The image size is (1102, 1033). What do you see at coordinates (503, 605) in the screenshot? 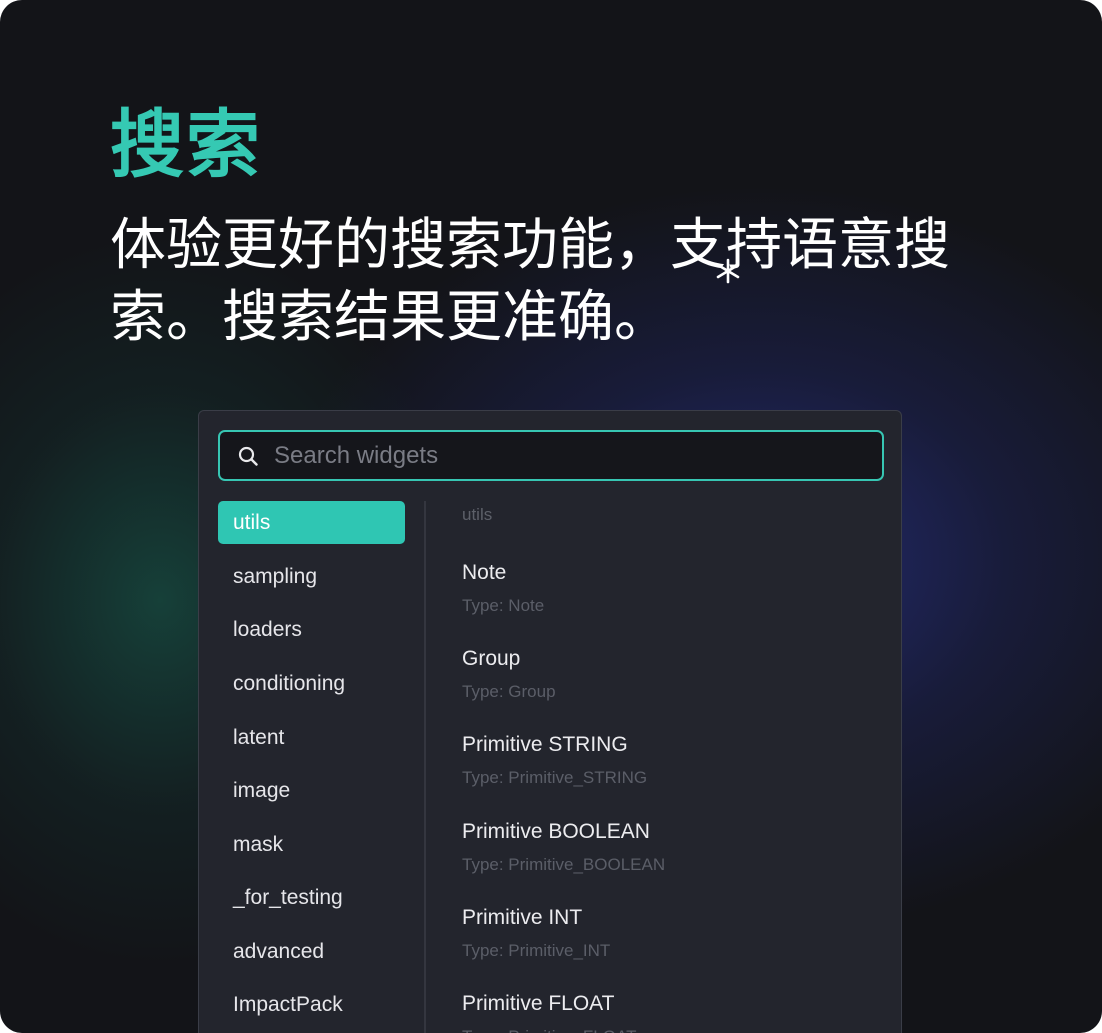
I see `result-type: Type: Note` at bounding box center [503, 605].